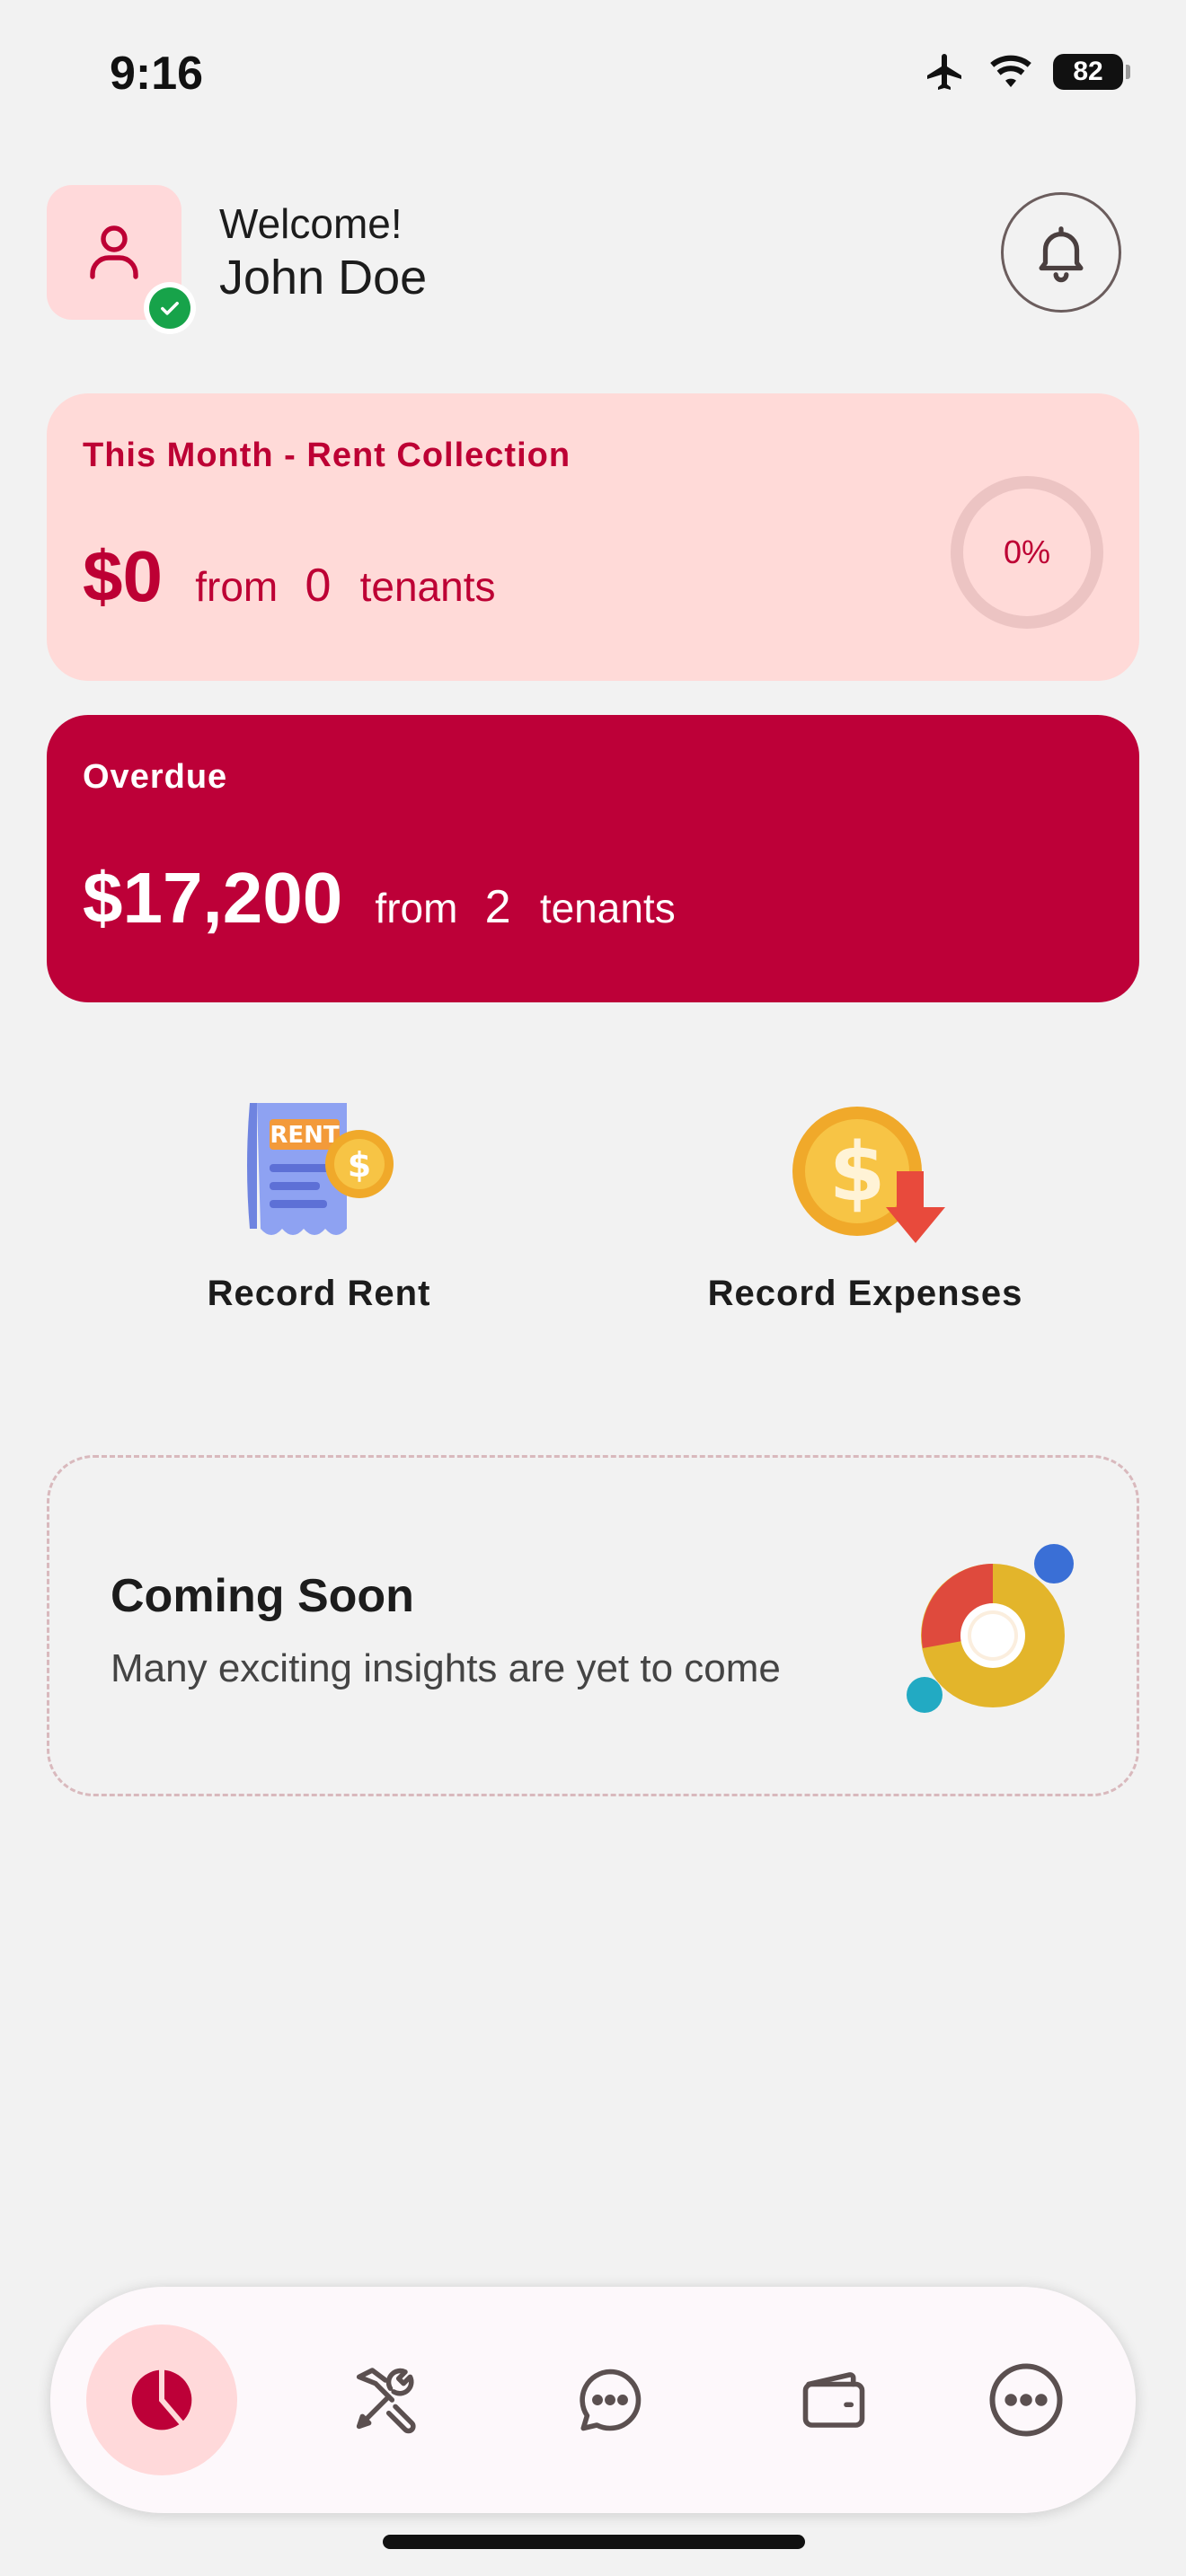 The width and height of the screenshot is (1186, 2576). I want to click on verified-badge, so click(170, 308).